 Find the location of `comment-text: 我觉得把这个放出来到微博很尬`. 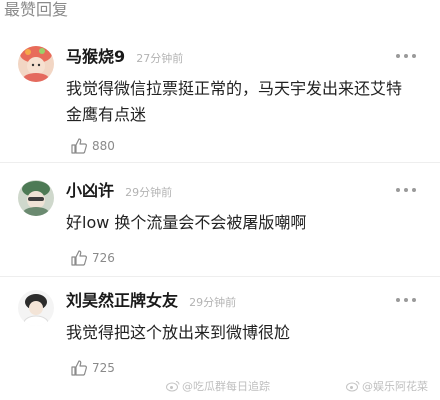

comment-text: 我觉得把这个放出来到微博很尬 is located at coordinates (178, 332).